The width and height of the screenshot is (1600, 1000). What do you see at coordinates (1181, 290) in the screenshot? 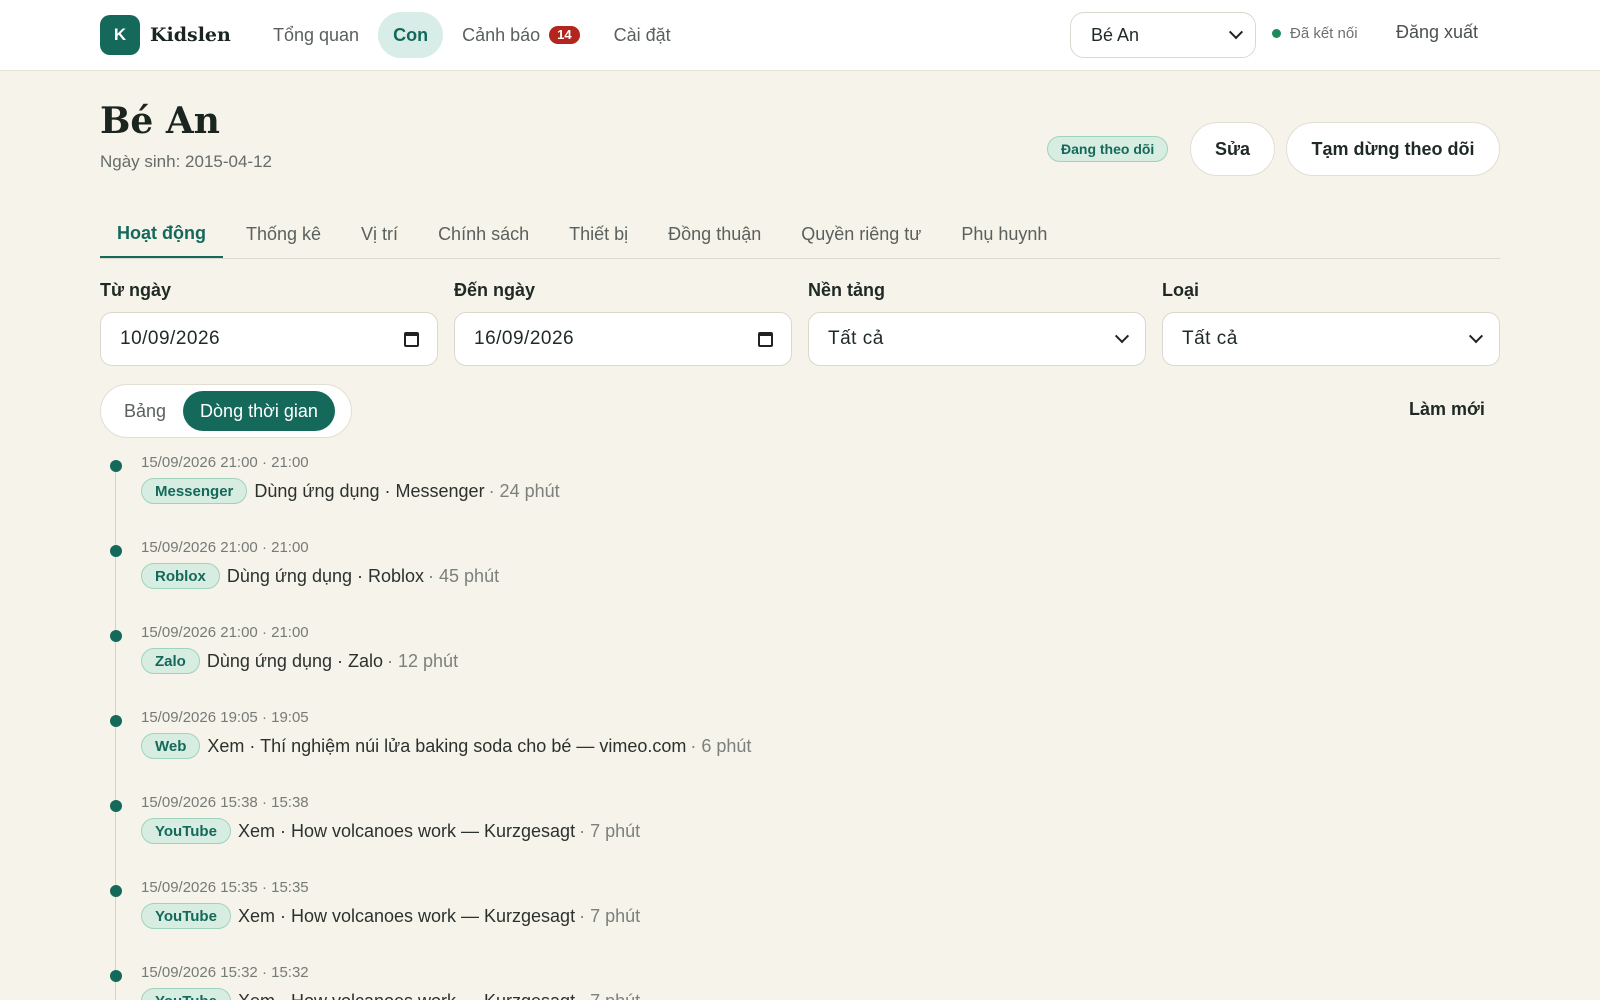
I see `filter-label: Loại` at bounding box center [1181, 290].